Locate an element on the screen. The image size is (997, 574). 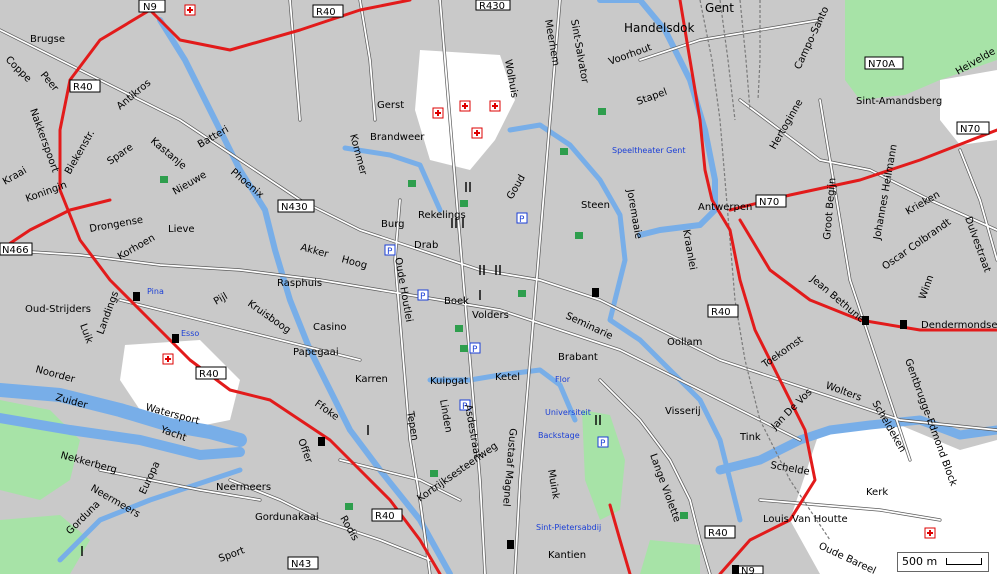
label-esso: Esso is located at coordinates (190, 333).